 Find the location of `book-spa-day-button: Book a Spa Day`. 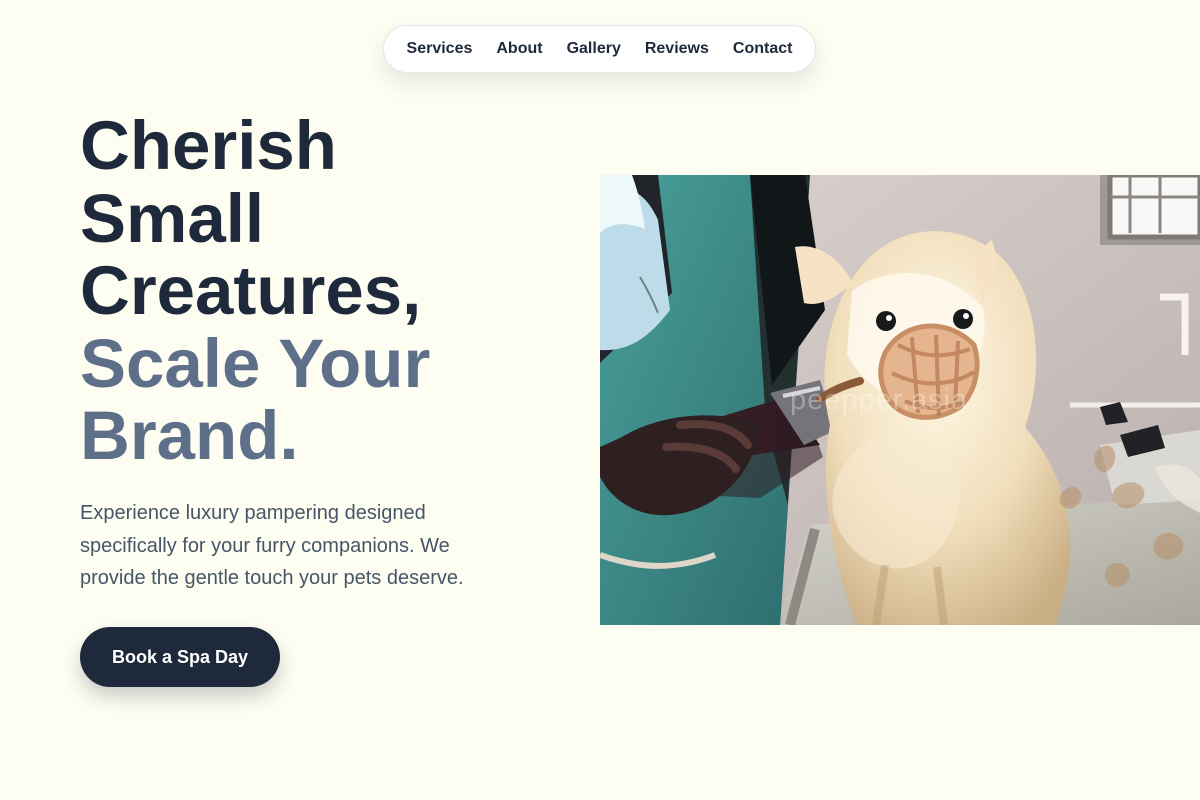

book-spa-day-button: Book a Spa Day is located at coordinates (180, 657).